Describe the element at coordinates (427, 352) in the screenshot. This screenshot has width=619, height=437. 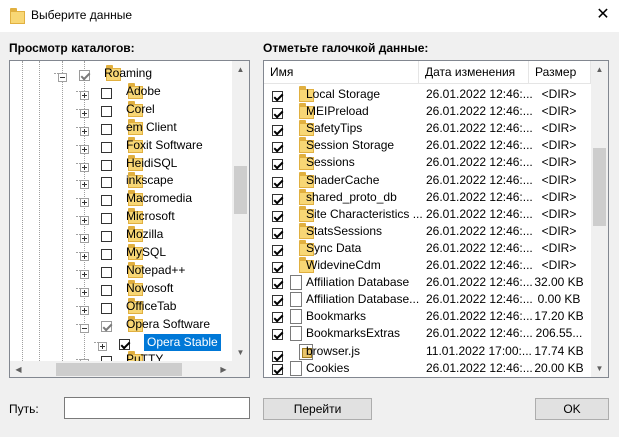
I see `list-row: browser.js 11.01.2022 17:00:... 17.74 KB` at that location.